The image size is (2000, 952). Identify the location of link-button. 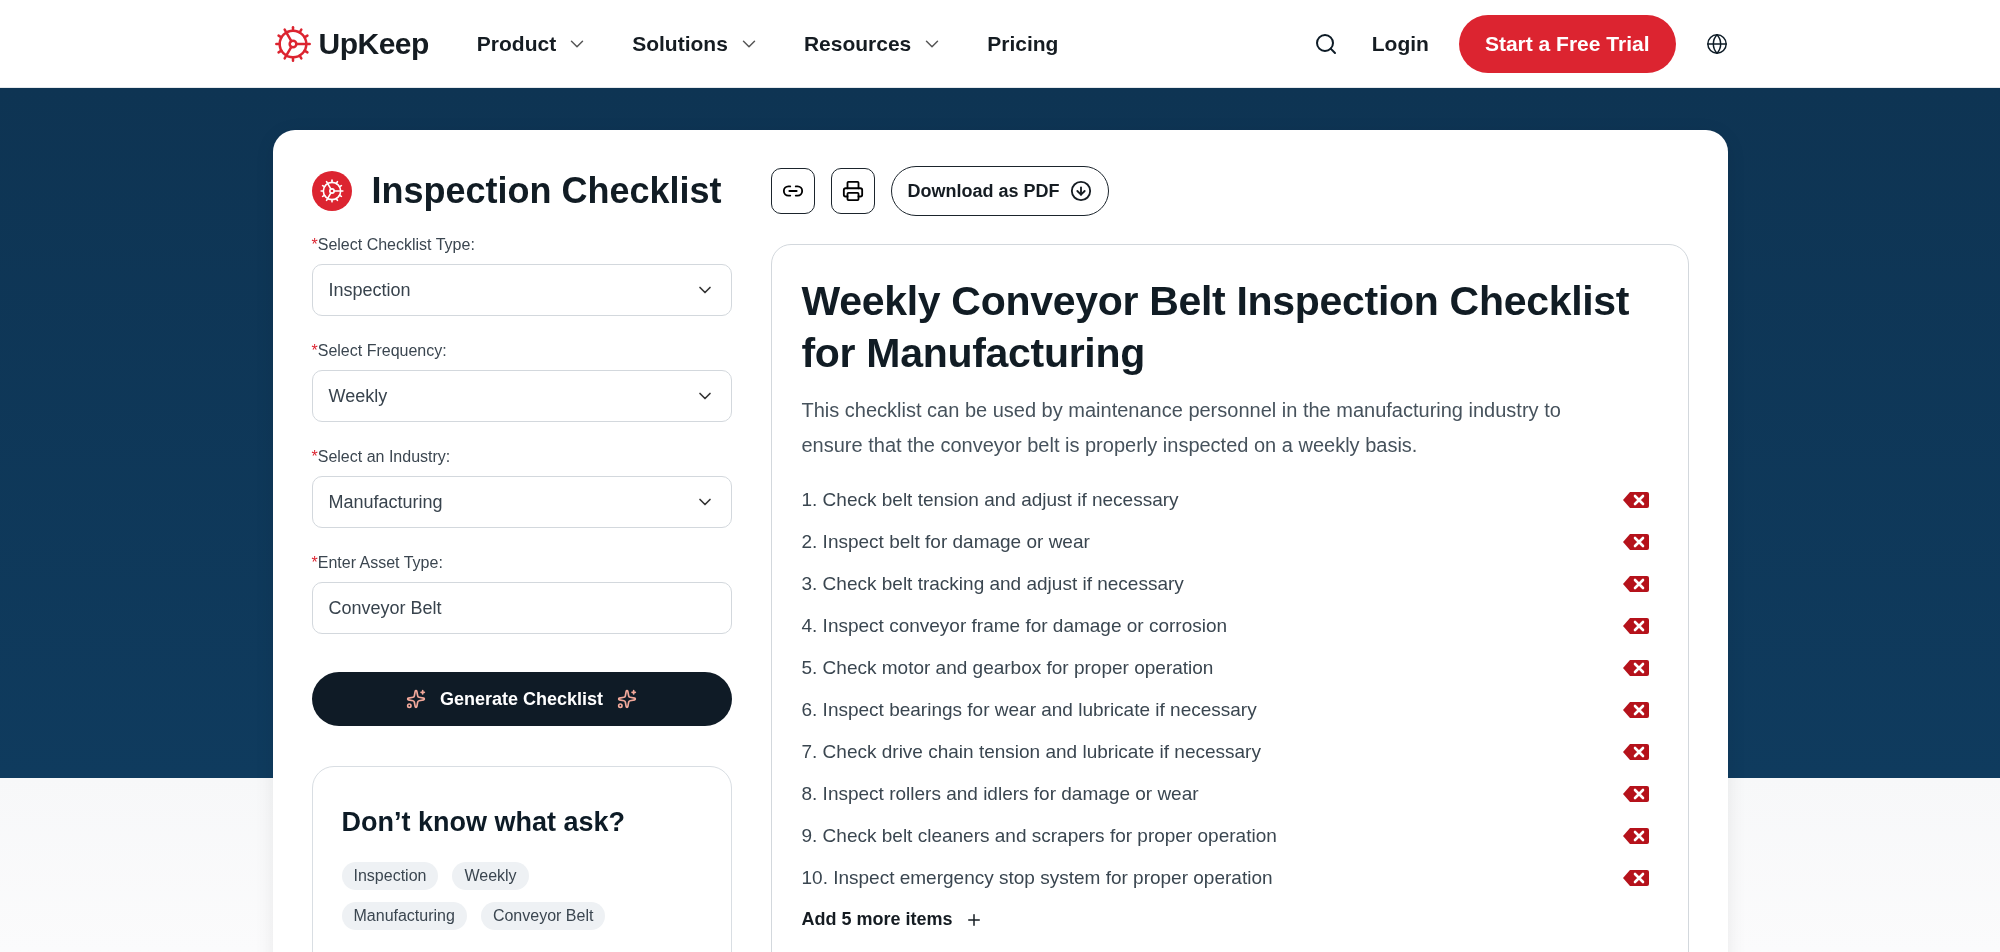
(792, 191).